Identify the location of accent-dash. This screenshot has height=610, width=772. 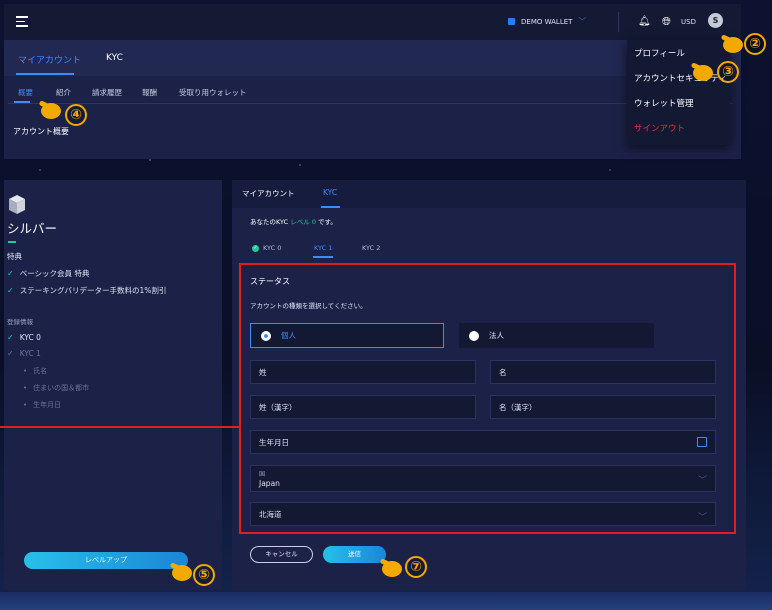
(12, 242).